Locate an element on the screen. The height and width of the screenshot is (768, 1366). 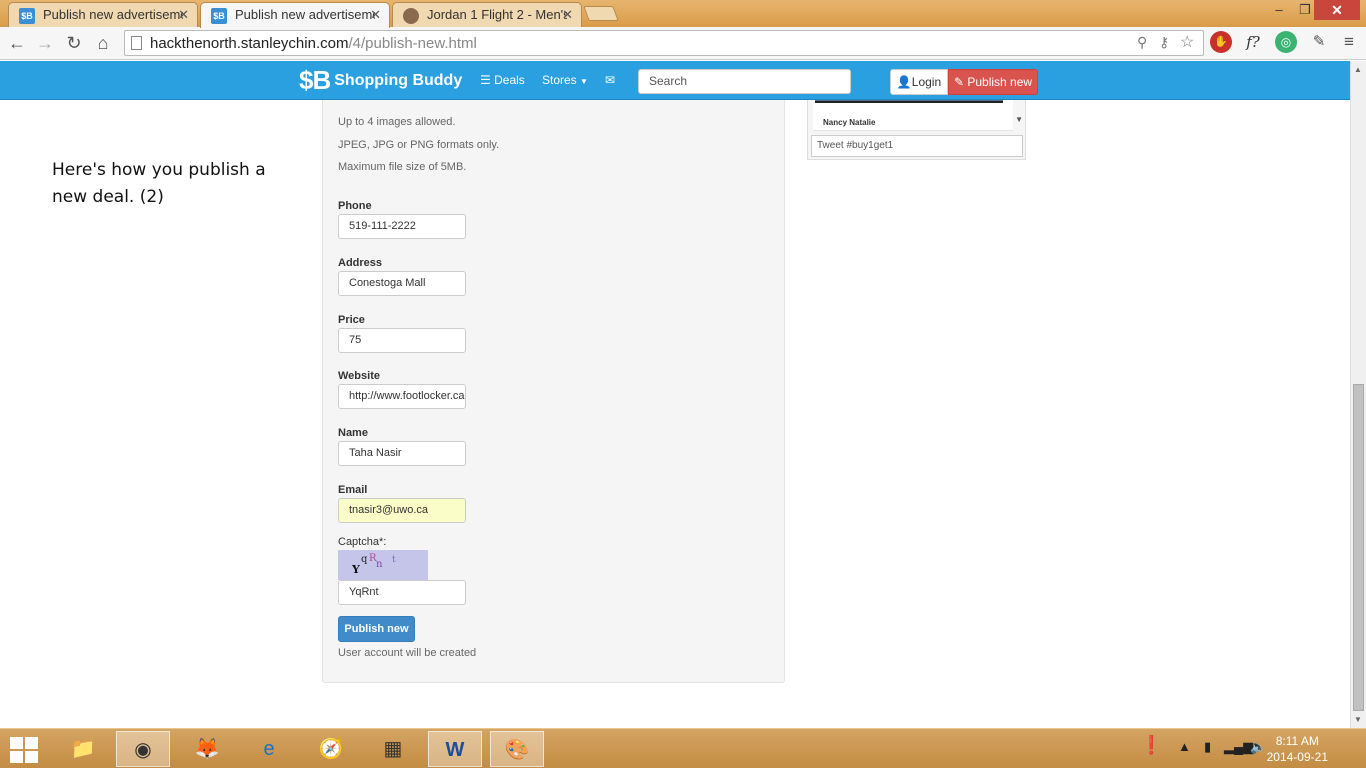
bookmark-star-icon: ☆ is located at coordinates (1187, 42).